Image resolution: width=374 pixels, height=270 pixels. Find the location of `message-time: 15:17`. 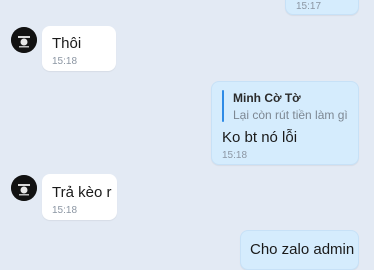

message-time: 15:17 is located at coordinates (309, 6).